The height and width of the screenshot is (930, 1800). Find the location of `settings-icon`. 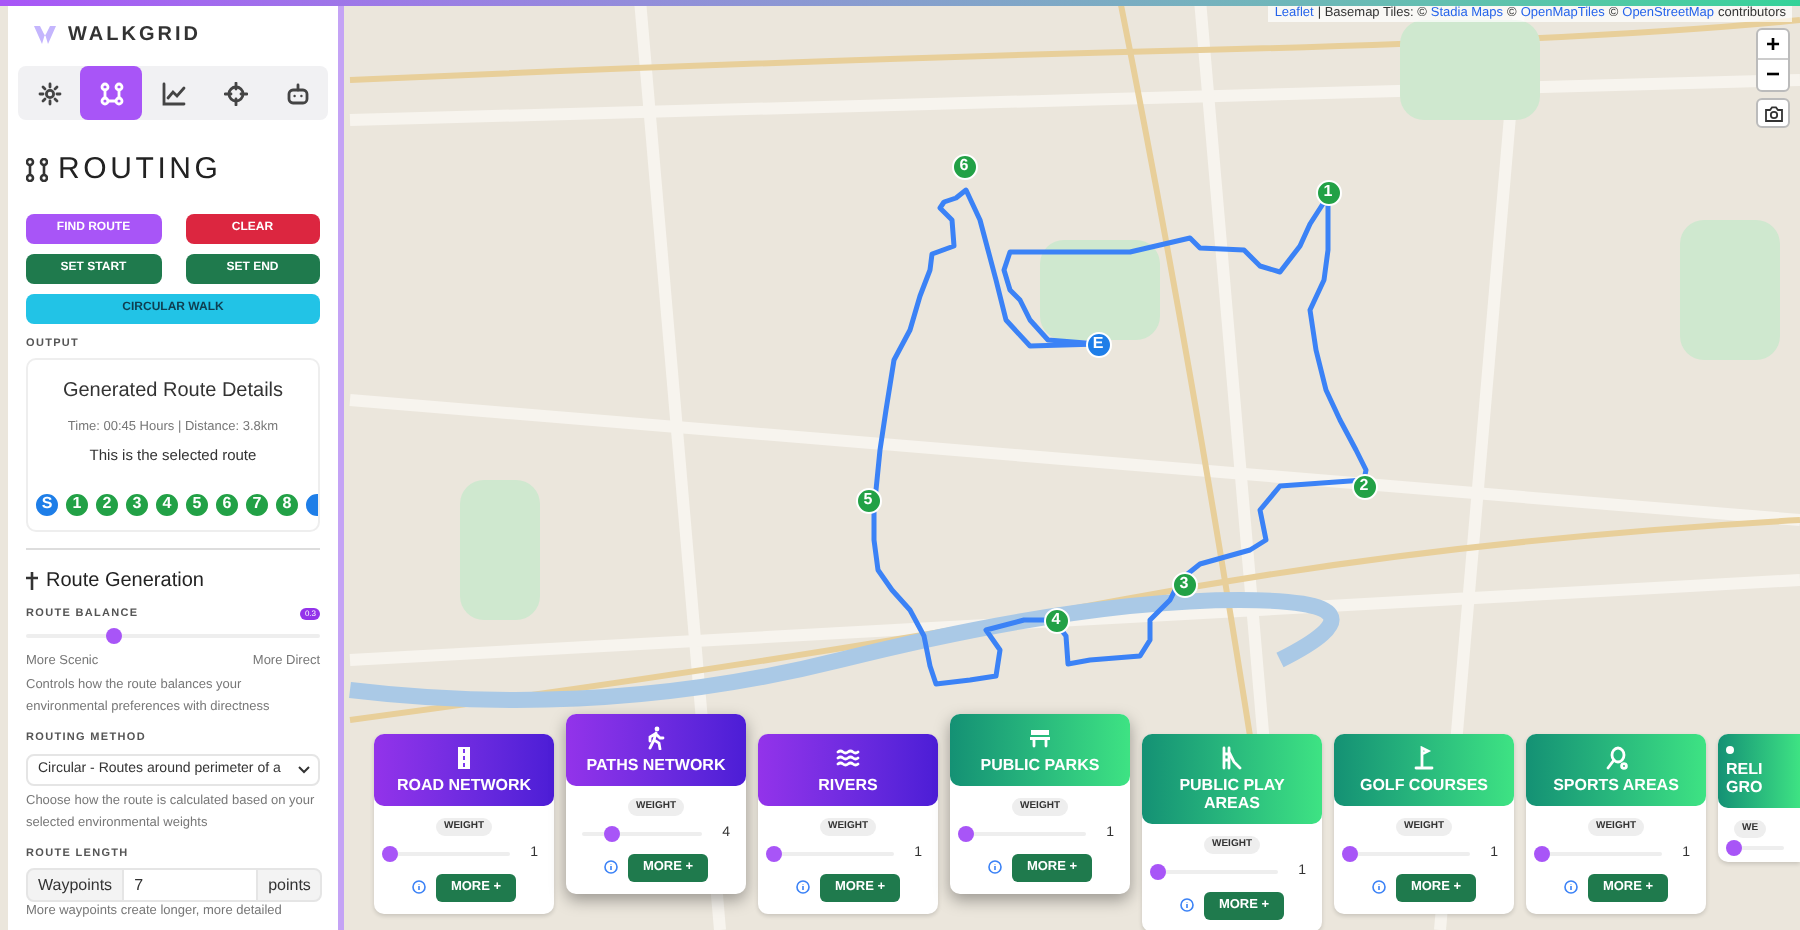

settings-icon is located at coordinates (49, 93).